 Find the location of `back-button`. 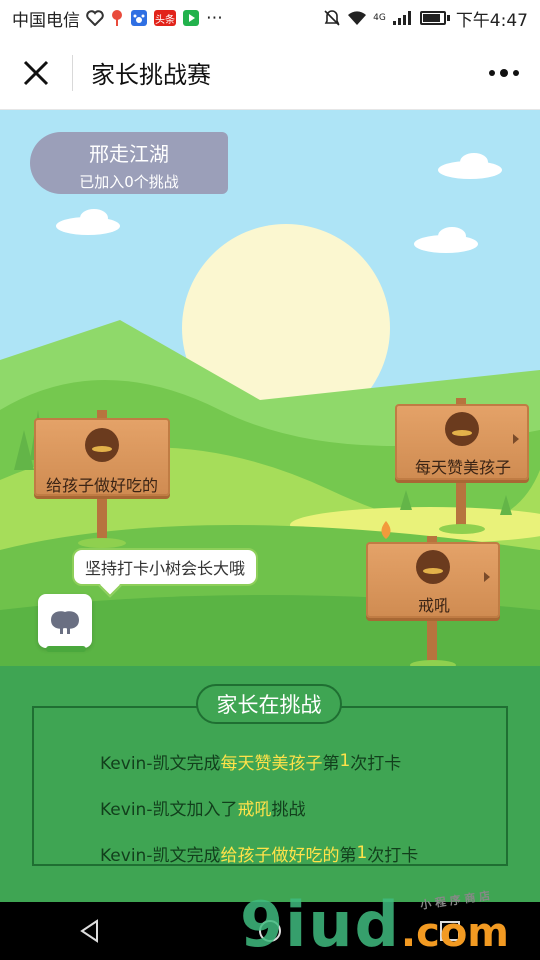

back-button is located at coordinates (90, 931).